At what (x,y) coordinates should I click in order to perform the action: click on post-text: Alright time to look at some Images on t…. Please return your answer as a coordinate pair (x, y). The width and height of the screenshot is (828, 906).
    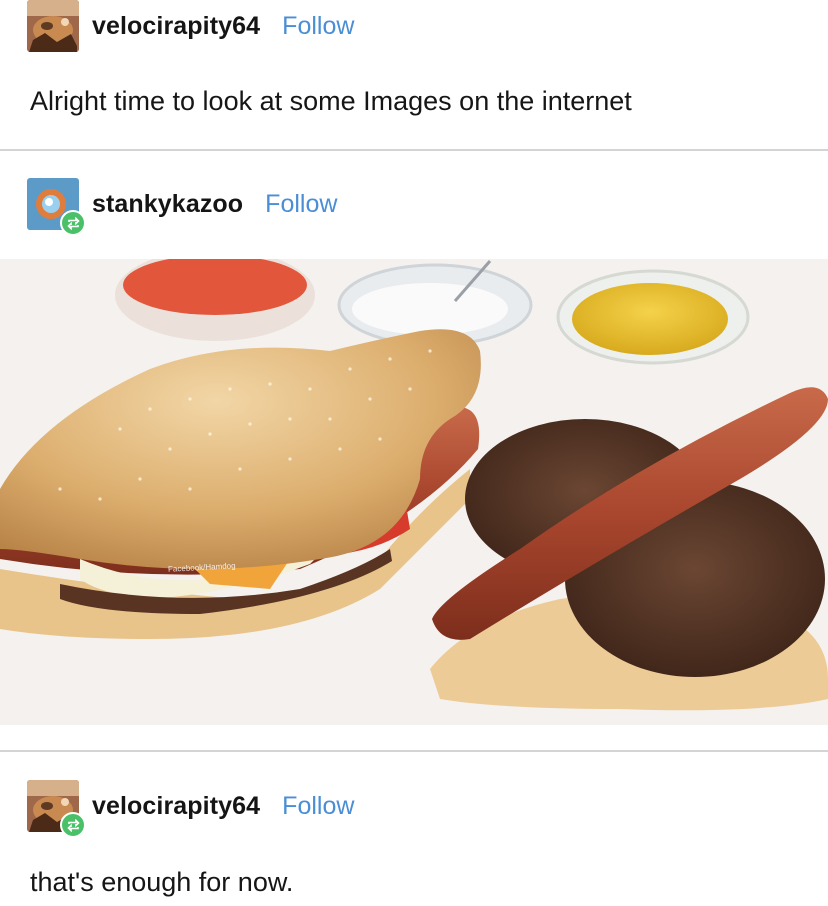
    Looking at the image, I should click on (331, 101).